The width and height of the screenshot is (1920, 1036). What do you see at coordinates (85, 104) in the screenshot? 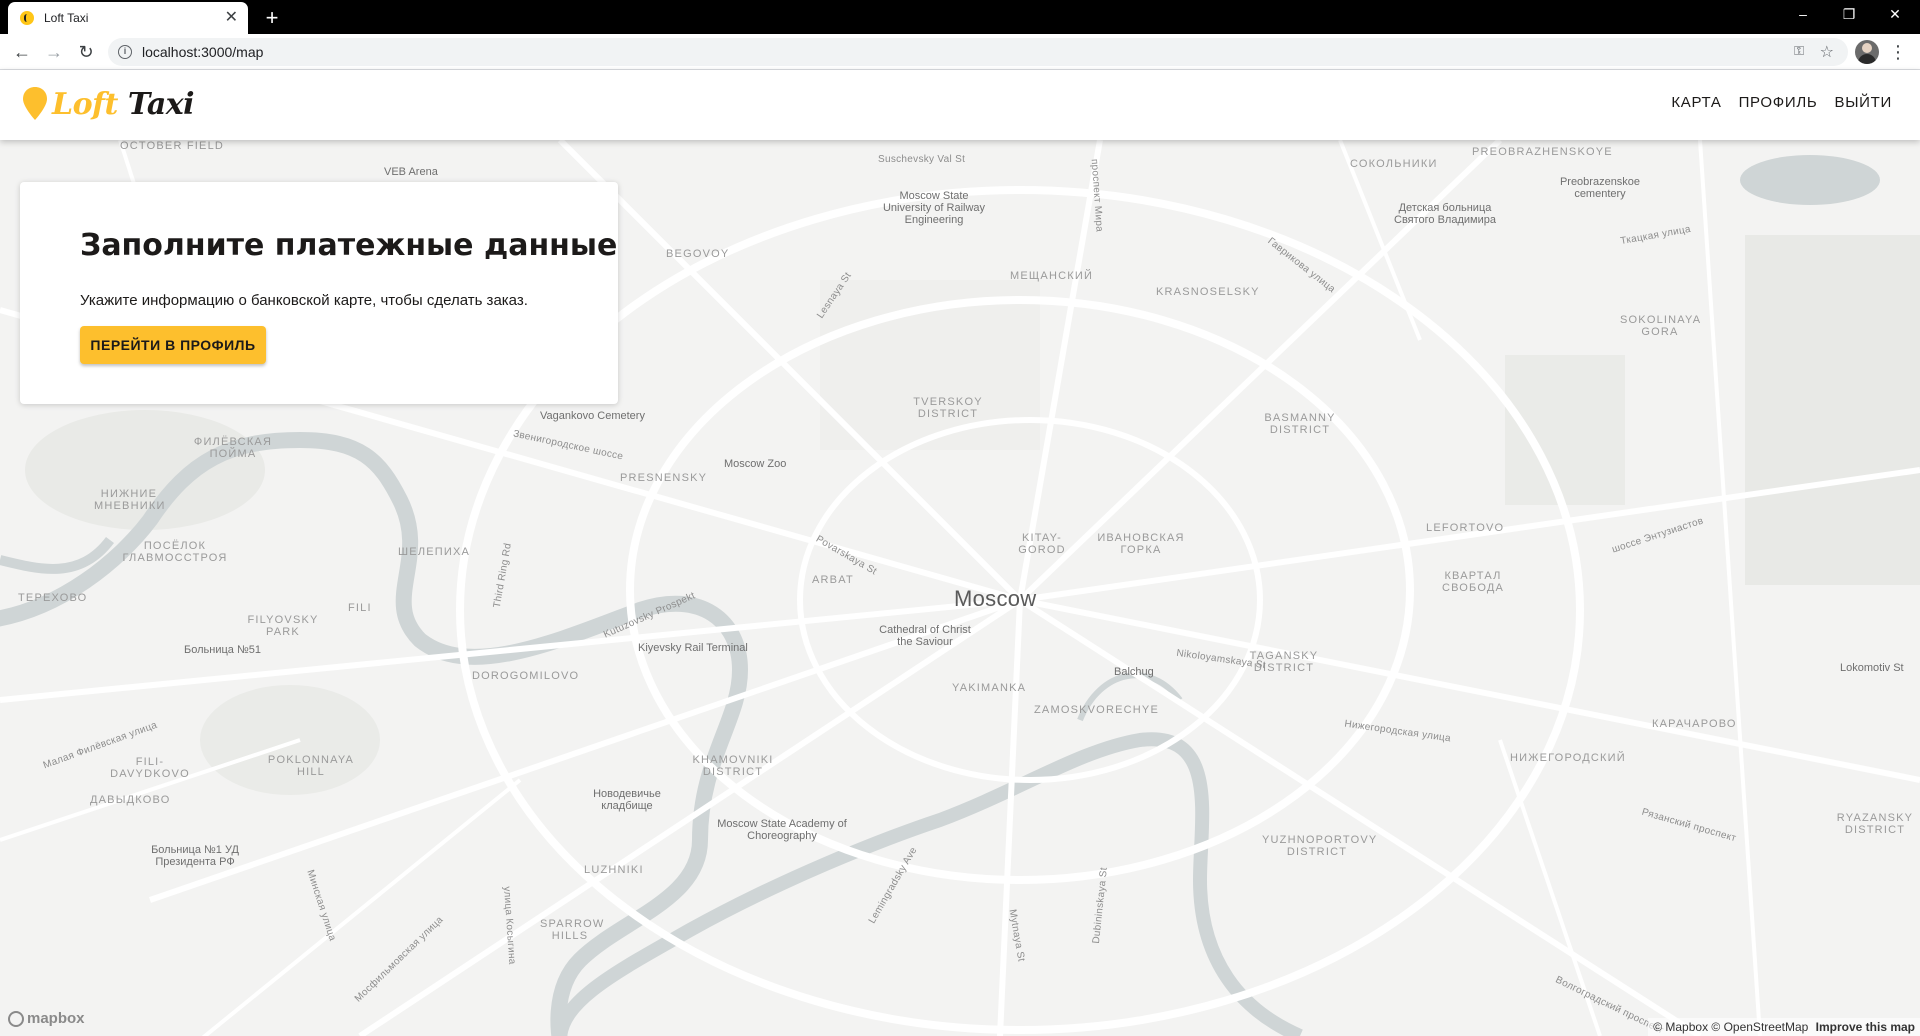
I see `logo-loft-text: Loft` at bounding box center [85, 104].